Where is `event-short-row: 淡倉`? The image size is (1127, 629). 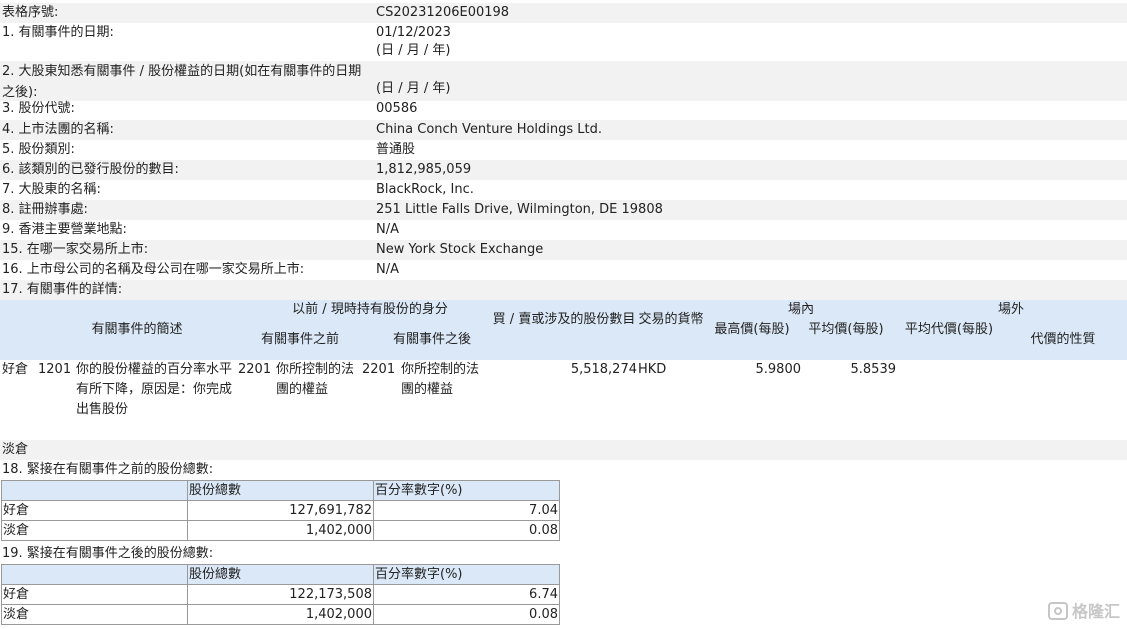
event-short-row: 淡倉 is located at coordinates (563, 450).